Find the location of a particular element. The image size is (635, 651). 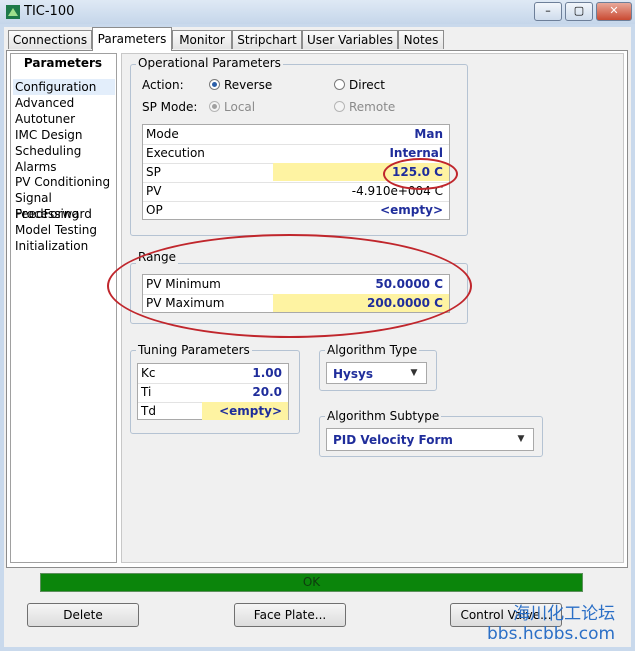

action-label: Action: is located at coordinates (163, 85).